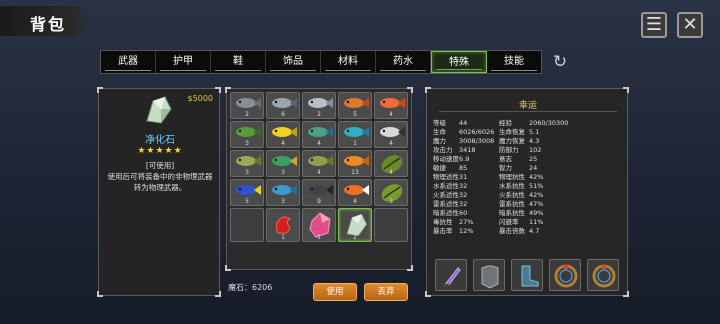 The image size is (720, 324). What do you see at coordinates (250, 287) in the screenshot?
I see `gem-count: 魔石：6206` at bounding box center [250, 287].